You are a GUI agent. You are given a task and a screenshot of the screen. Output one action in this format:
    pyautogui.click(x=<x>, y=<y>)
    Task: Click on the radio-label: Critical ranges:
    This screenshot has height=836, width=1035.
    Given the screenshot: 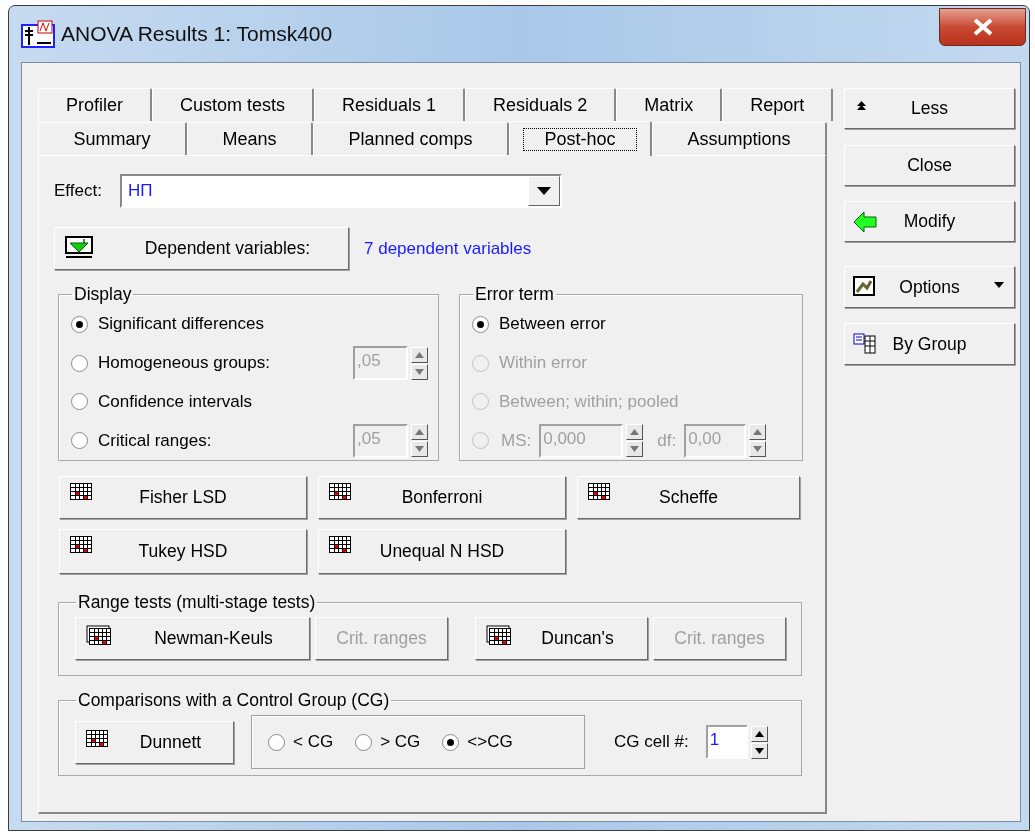 What is the action you would take?
    pyautogui.click(x=155, y=440)
    